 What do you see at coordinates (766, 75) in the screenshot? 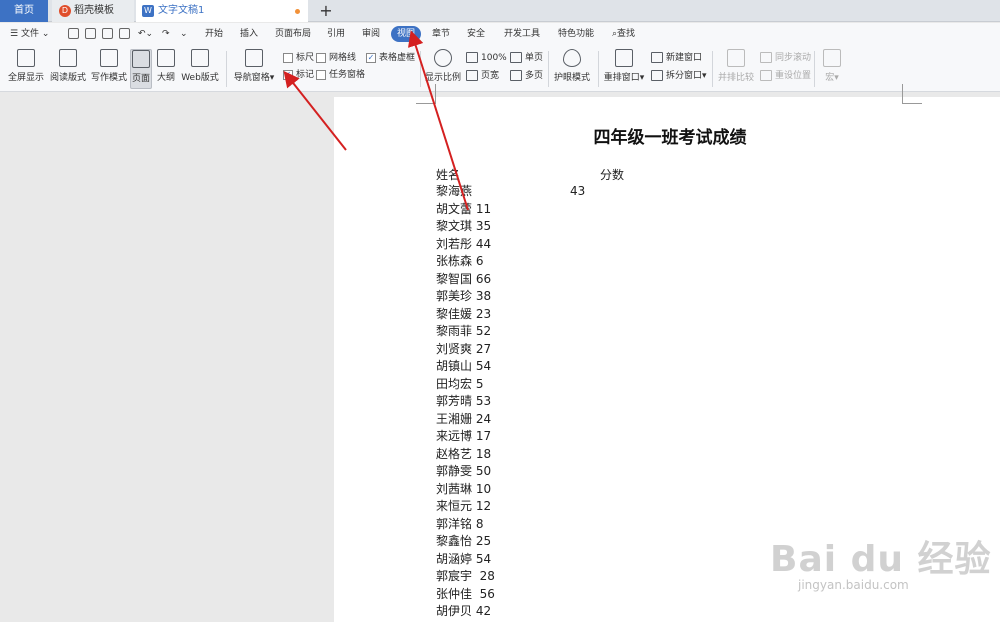
I see `reset-position-icon` at bounding box center [766, 75].